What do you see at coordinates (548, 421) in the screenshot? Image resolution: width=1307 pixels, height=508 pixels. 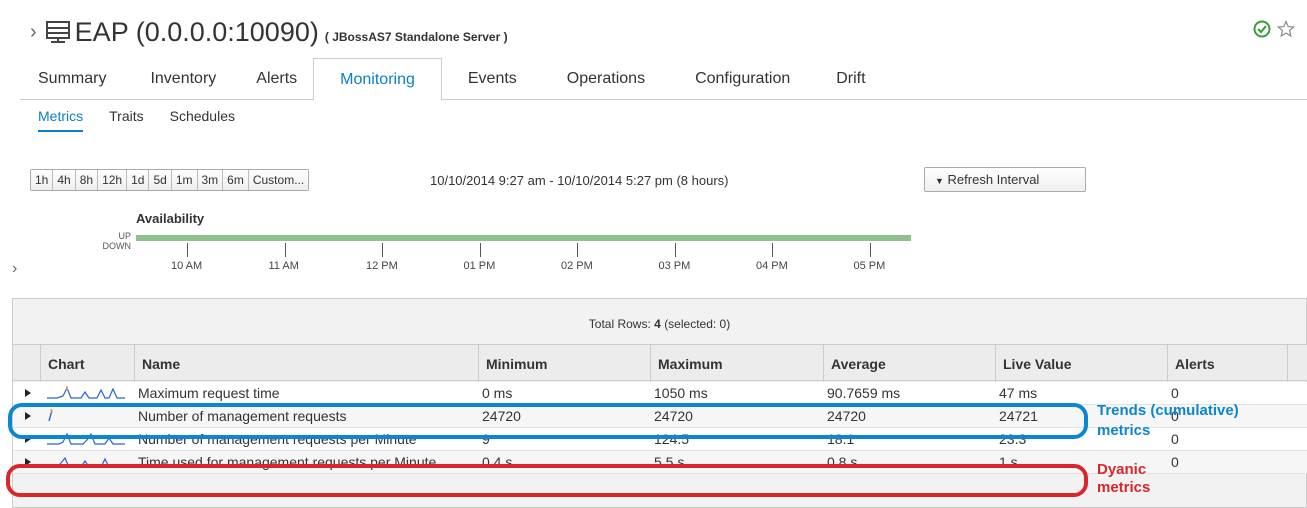 I see `annotation-blue-outline` at bounding box center [548, 421].